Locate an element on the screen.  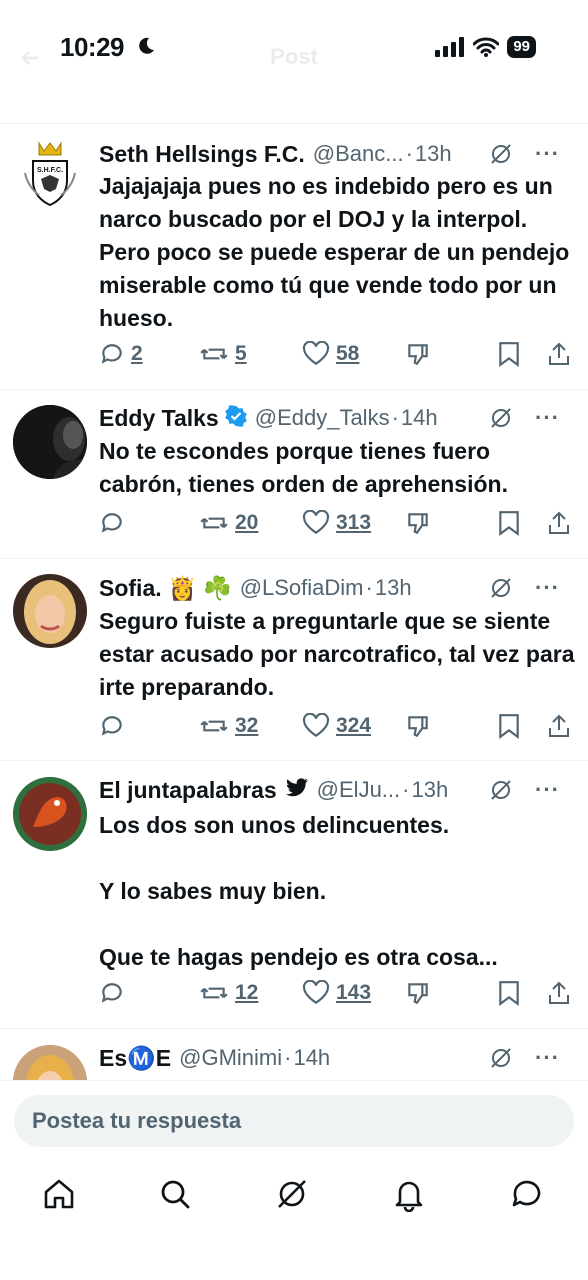
display-name: Seth Hellsings F.C. is located at coordinates (202, 154).